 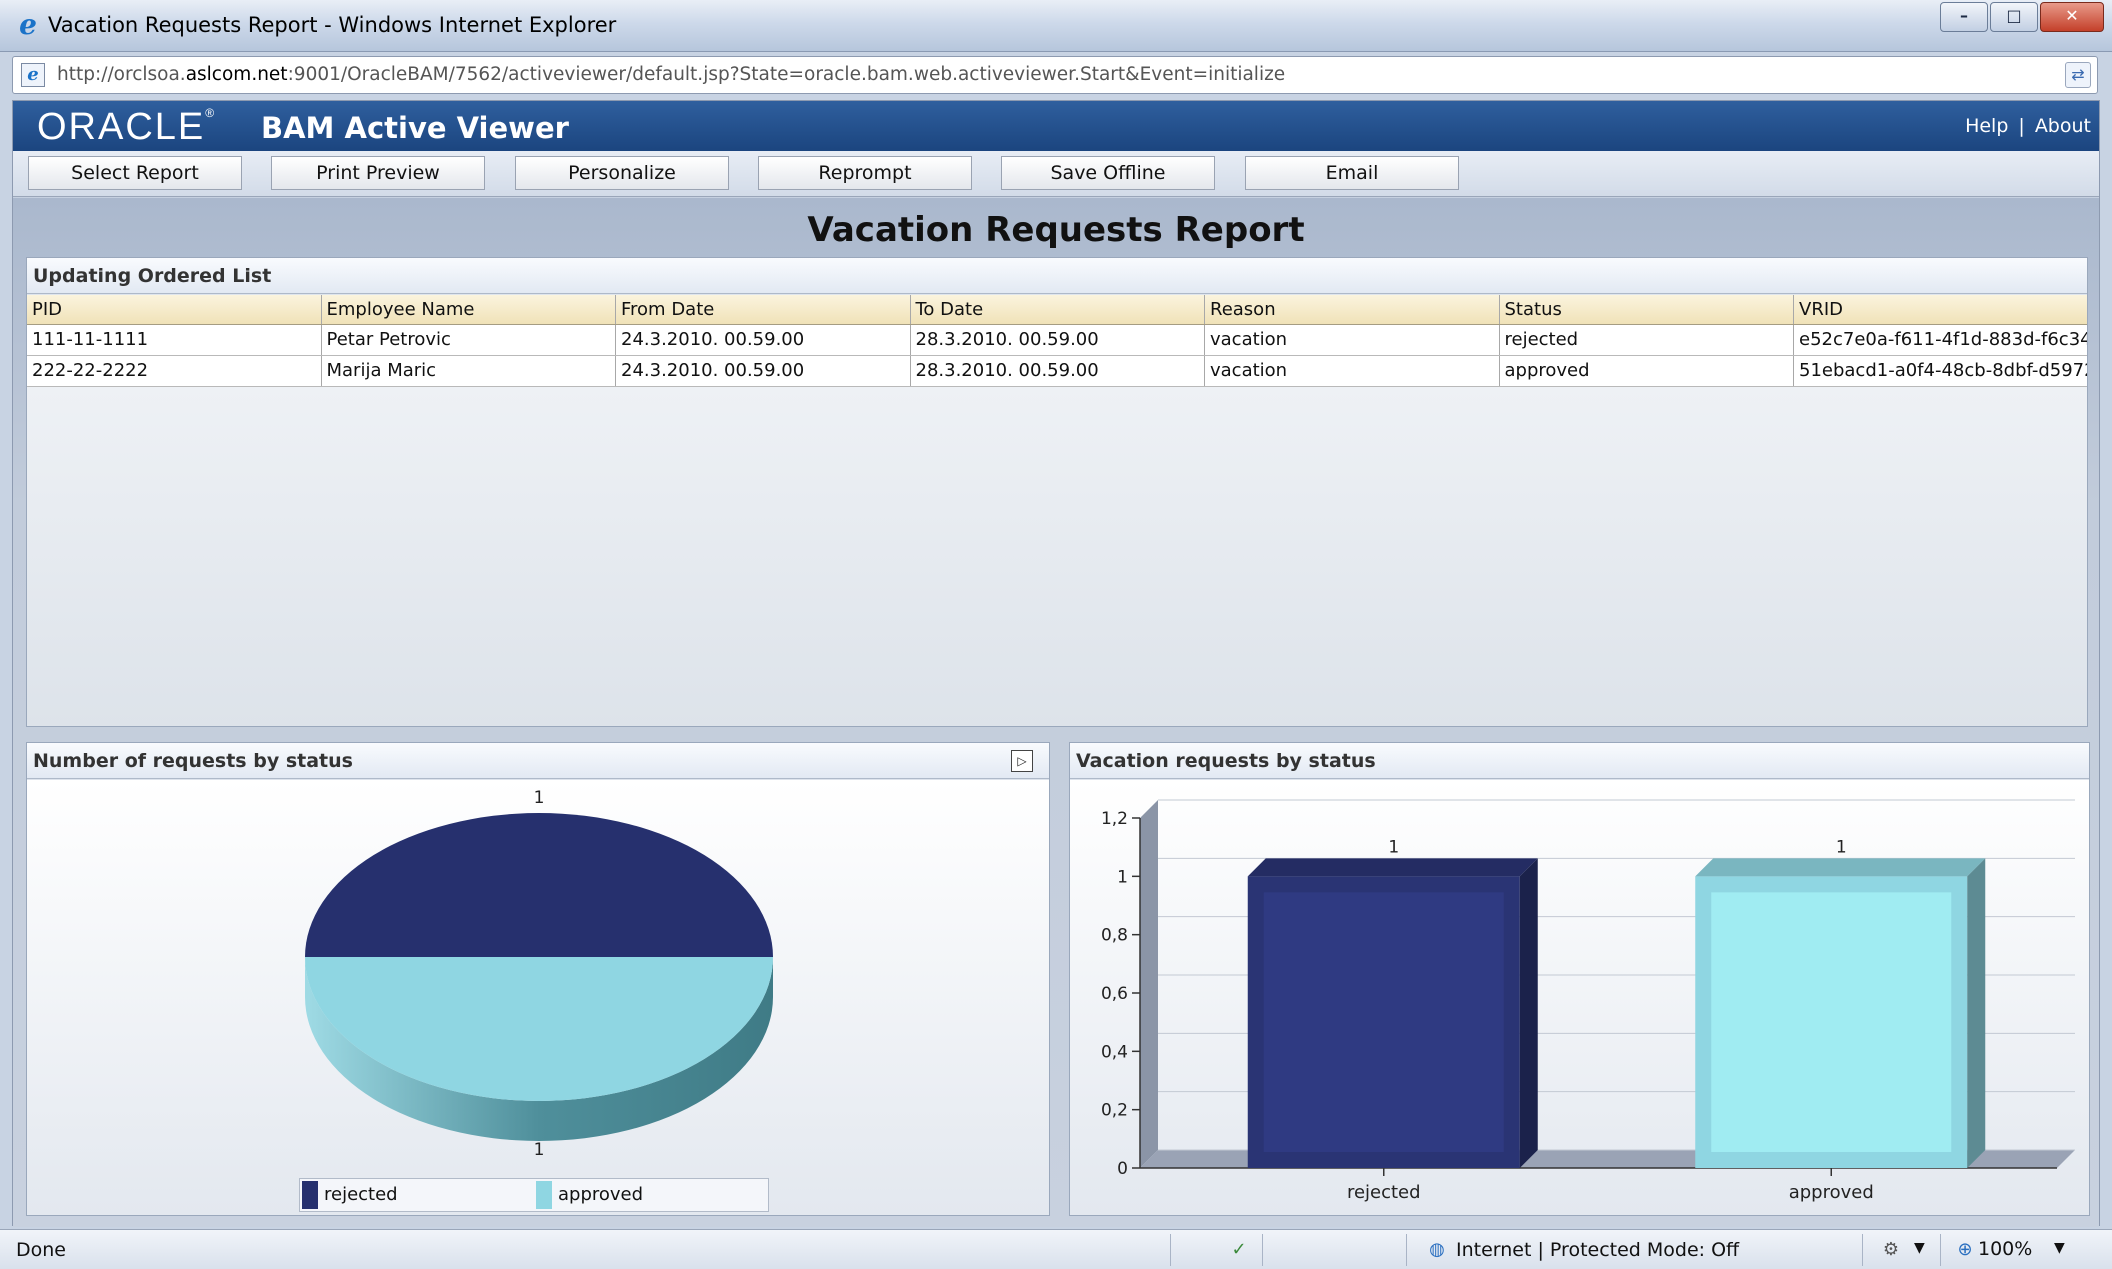 I want to click on select-report-button: Select Report, so click(x=135, y=173).